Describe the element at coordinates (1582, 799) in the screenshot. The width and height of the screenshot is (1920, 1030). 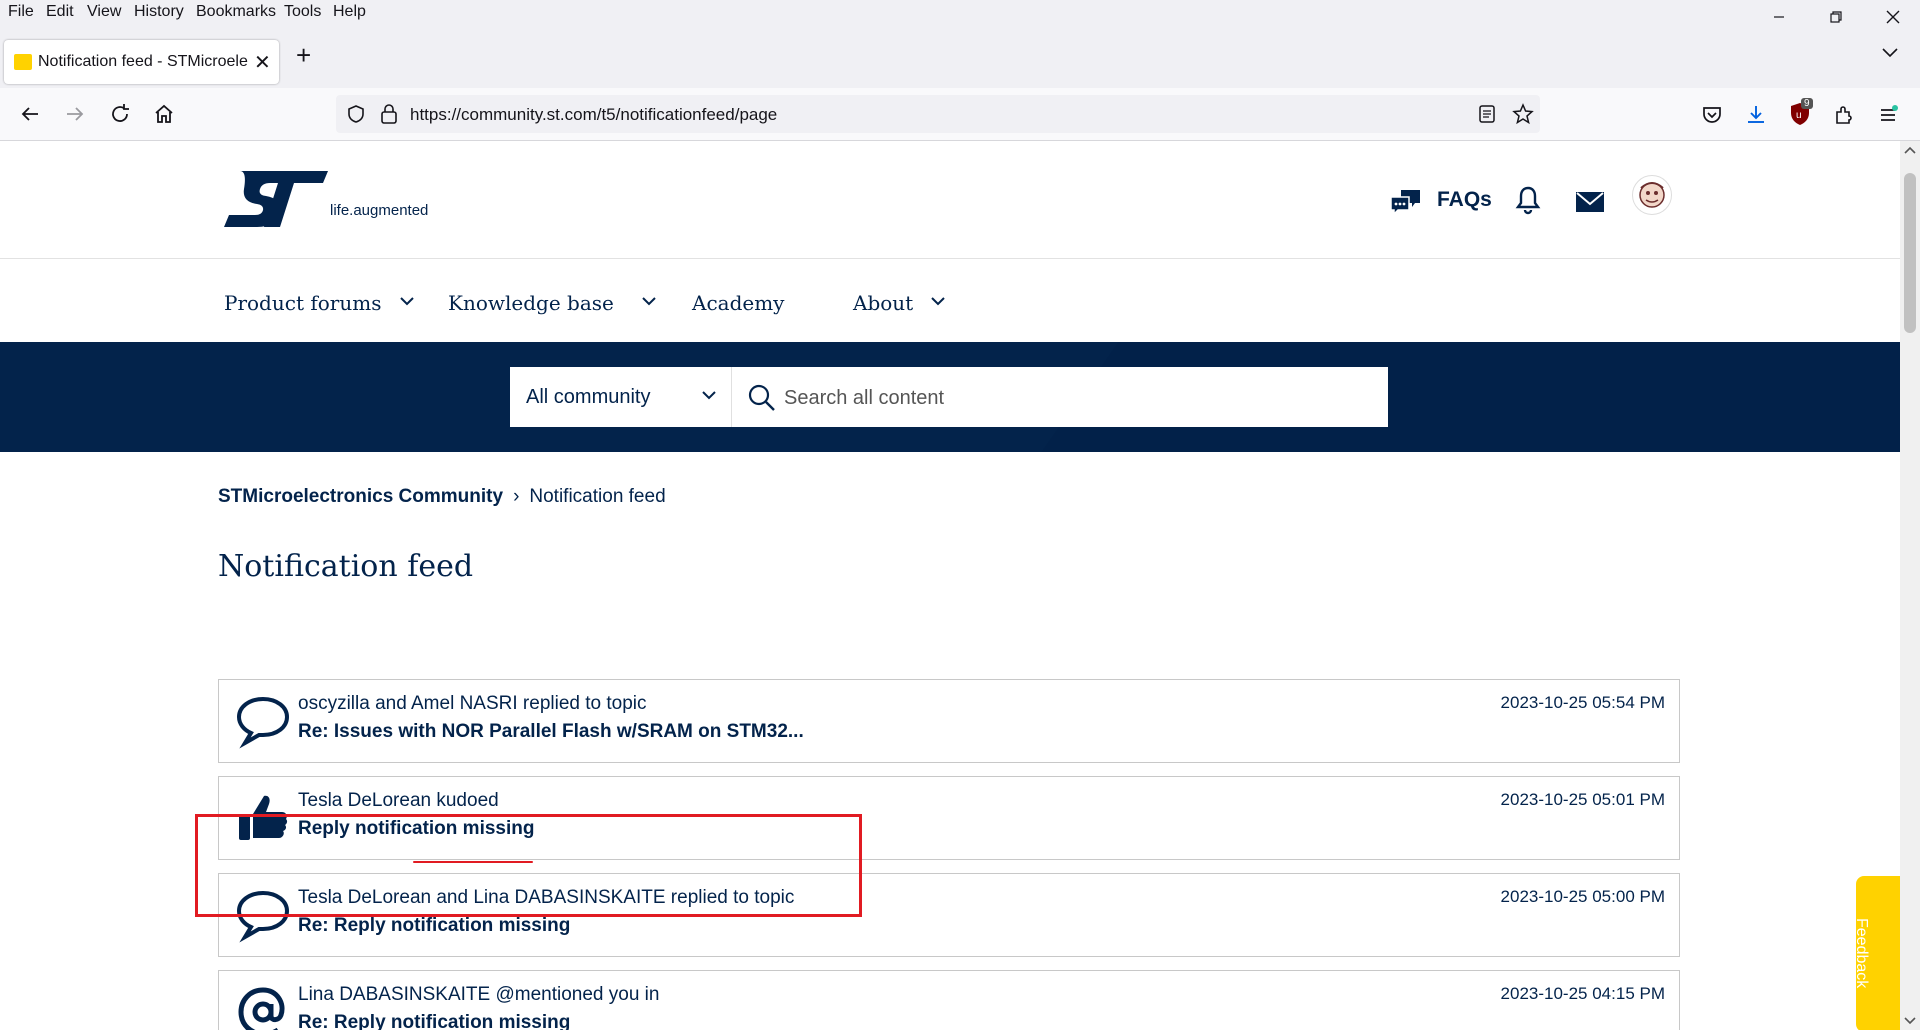
I see `notification-time: 2023-10-25 05:01 PM` at that location.